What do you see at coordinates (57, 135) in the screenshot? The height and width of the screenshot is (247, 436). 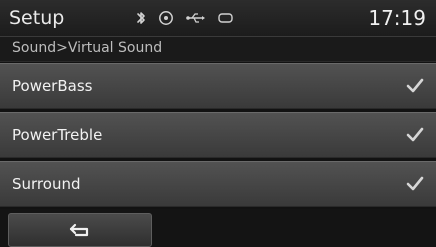 I see `list-item-label: PowerTreble` at bounding box center [57, 135].